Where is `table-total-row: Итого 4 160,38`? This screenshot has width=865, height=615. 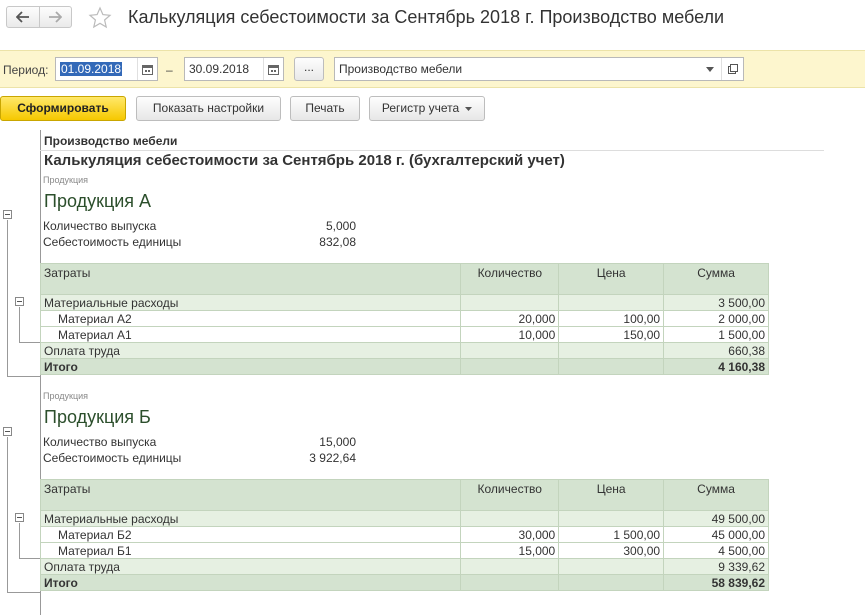 table-total-row: Итого 4 160,38 is located at coordinates (404, 366).